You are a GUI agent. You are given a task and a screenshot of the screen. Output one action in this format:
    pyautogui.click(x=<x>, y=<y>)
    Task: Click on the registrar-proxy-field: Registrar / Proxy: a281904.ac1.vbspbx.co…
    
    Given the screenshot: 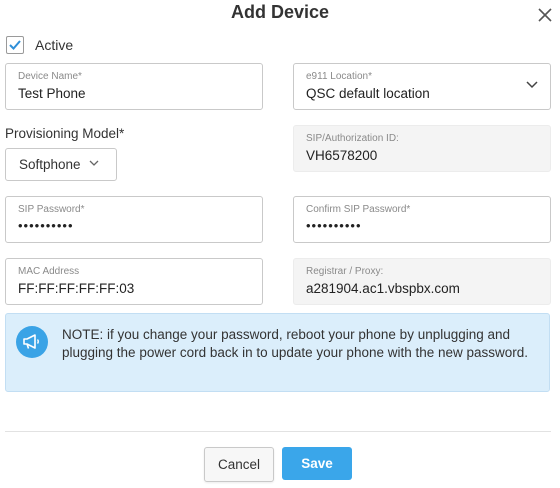 What is the action you would take?
    pyautogui.click(x=422, y=281)
    